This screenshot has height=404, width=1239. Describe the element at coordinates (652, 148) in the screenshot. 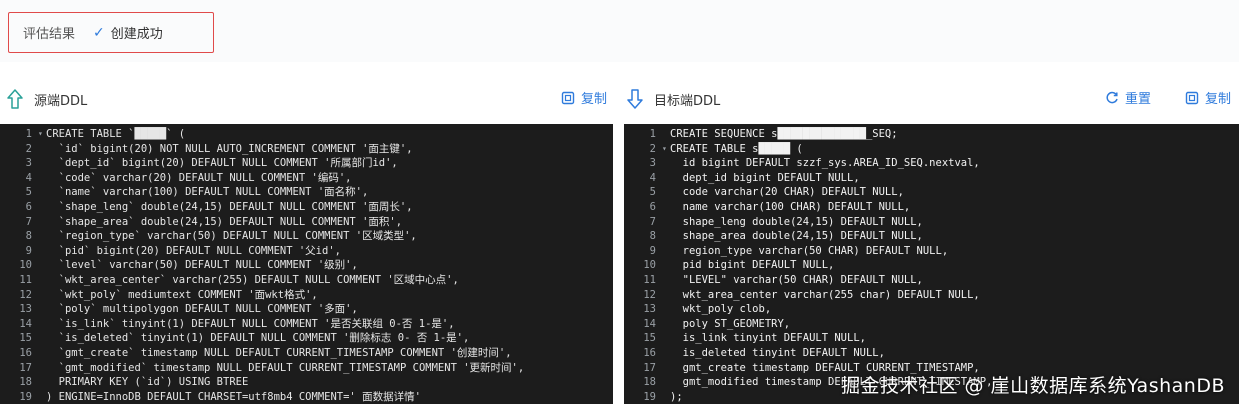

I see `line-number: 2` at that location.